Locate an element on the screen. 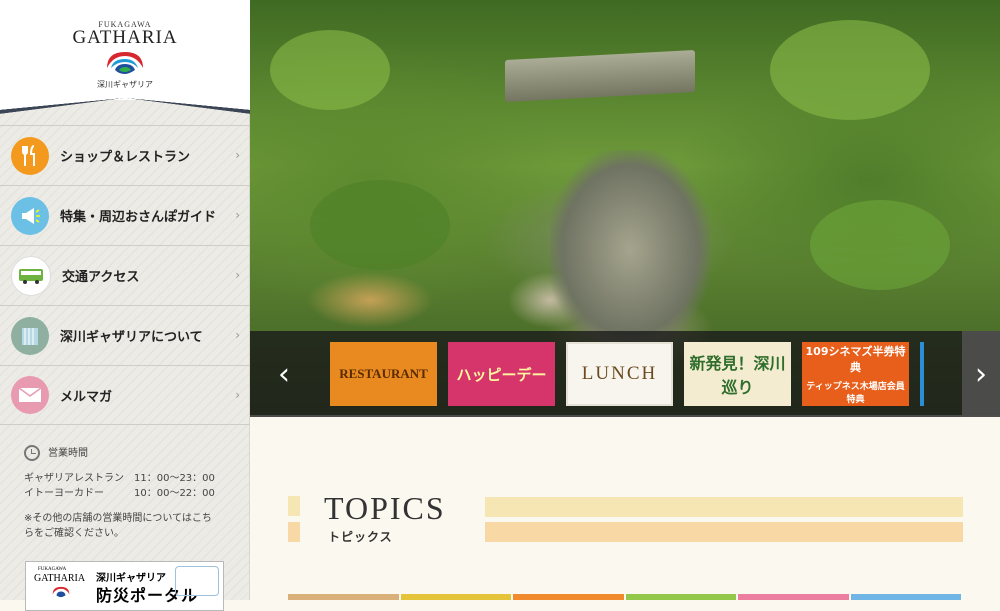 The image size is (1000, 611). hours-row: ギャザリアレストラン 11：00〜23：00 is located at coordinates (129, 478).